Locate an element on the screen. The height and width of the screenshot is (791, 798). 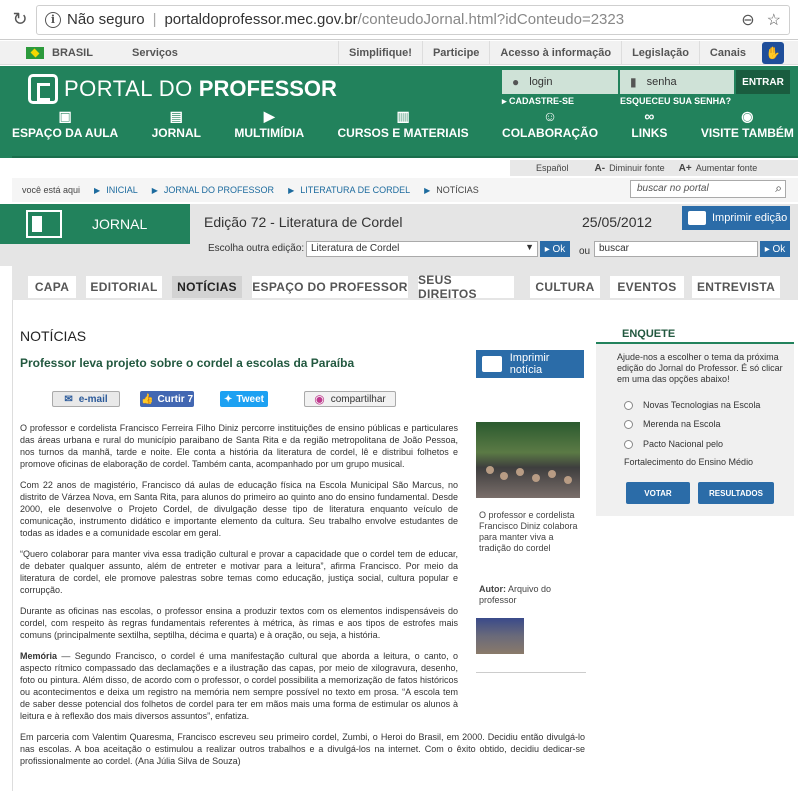
tab-editorial: EDITORIAL is located at coordinates (124, 287).